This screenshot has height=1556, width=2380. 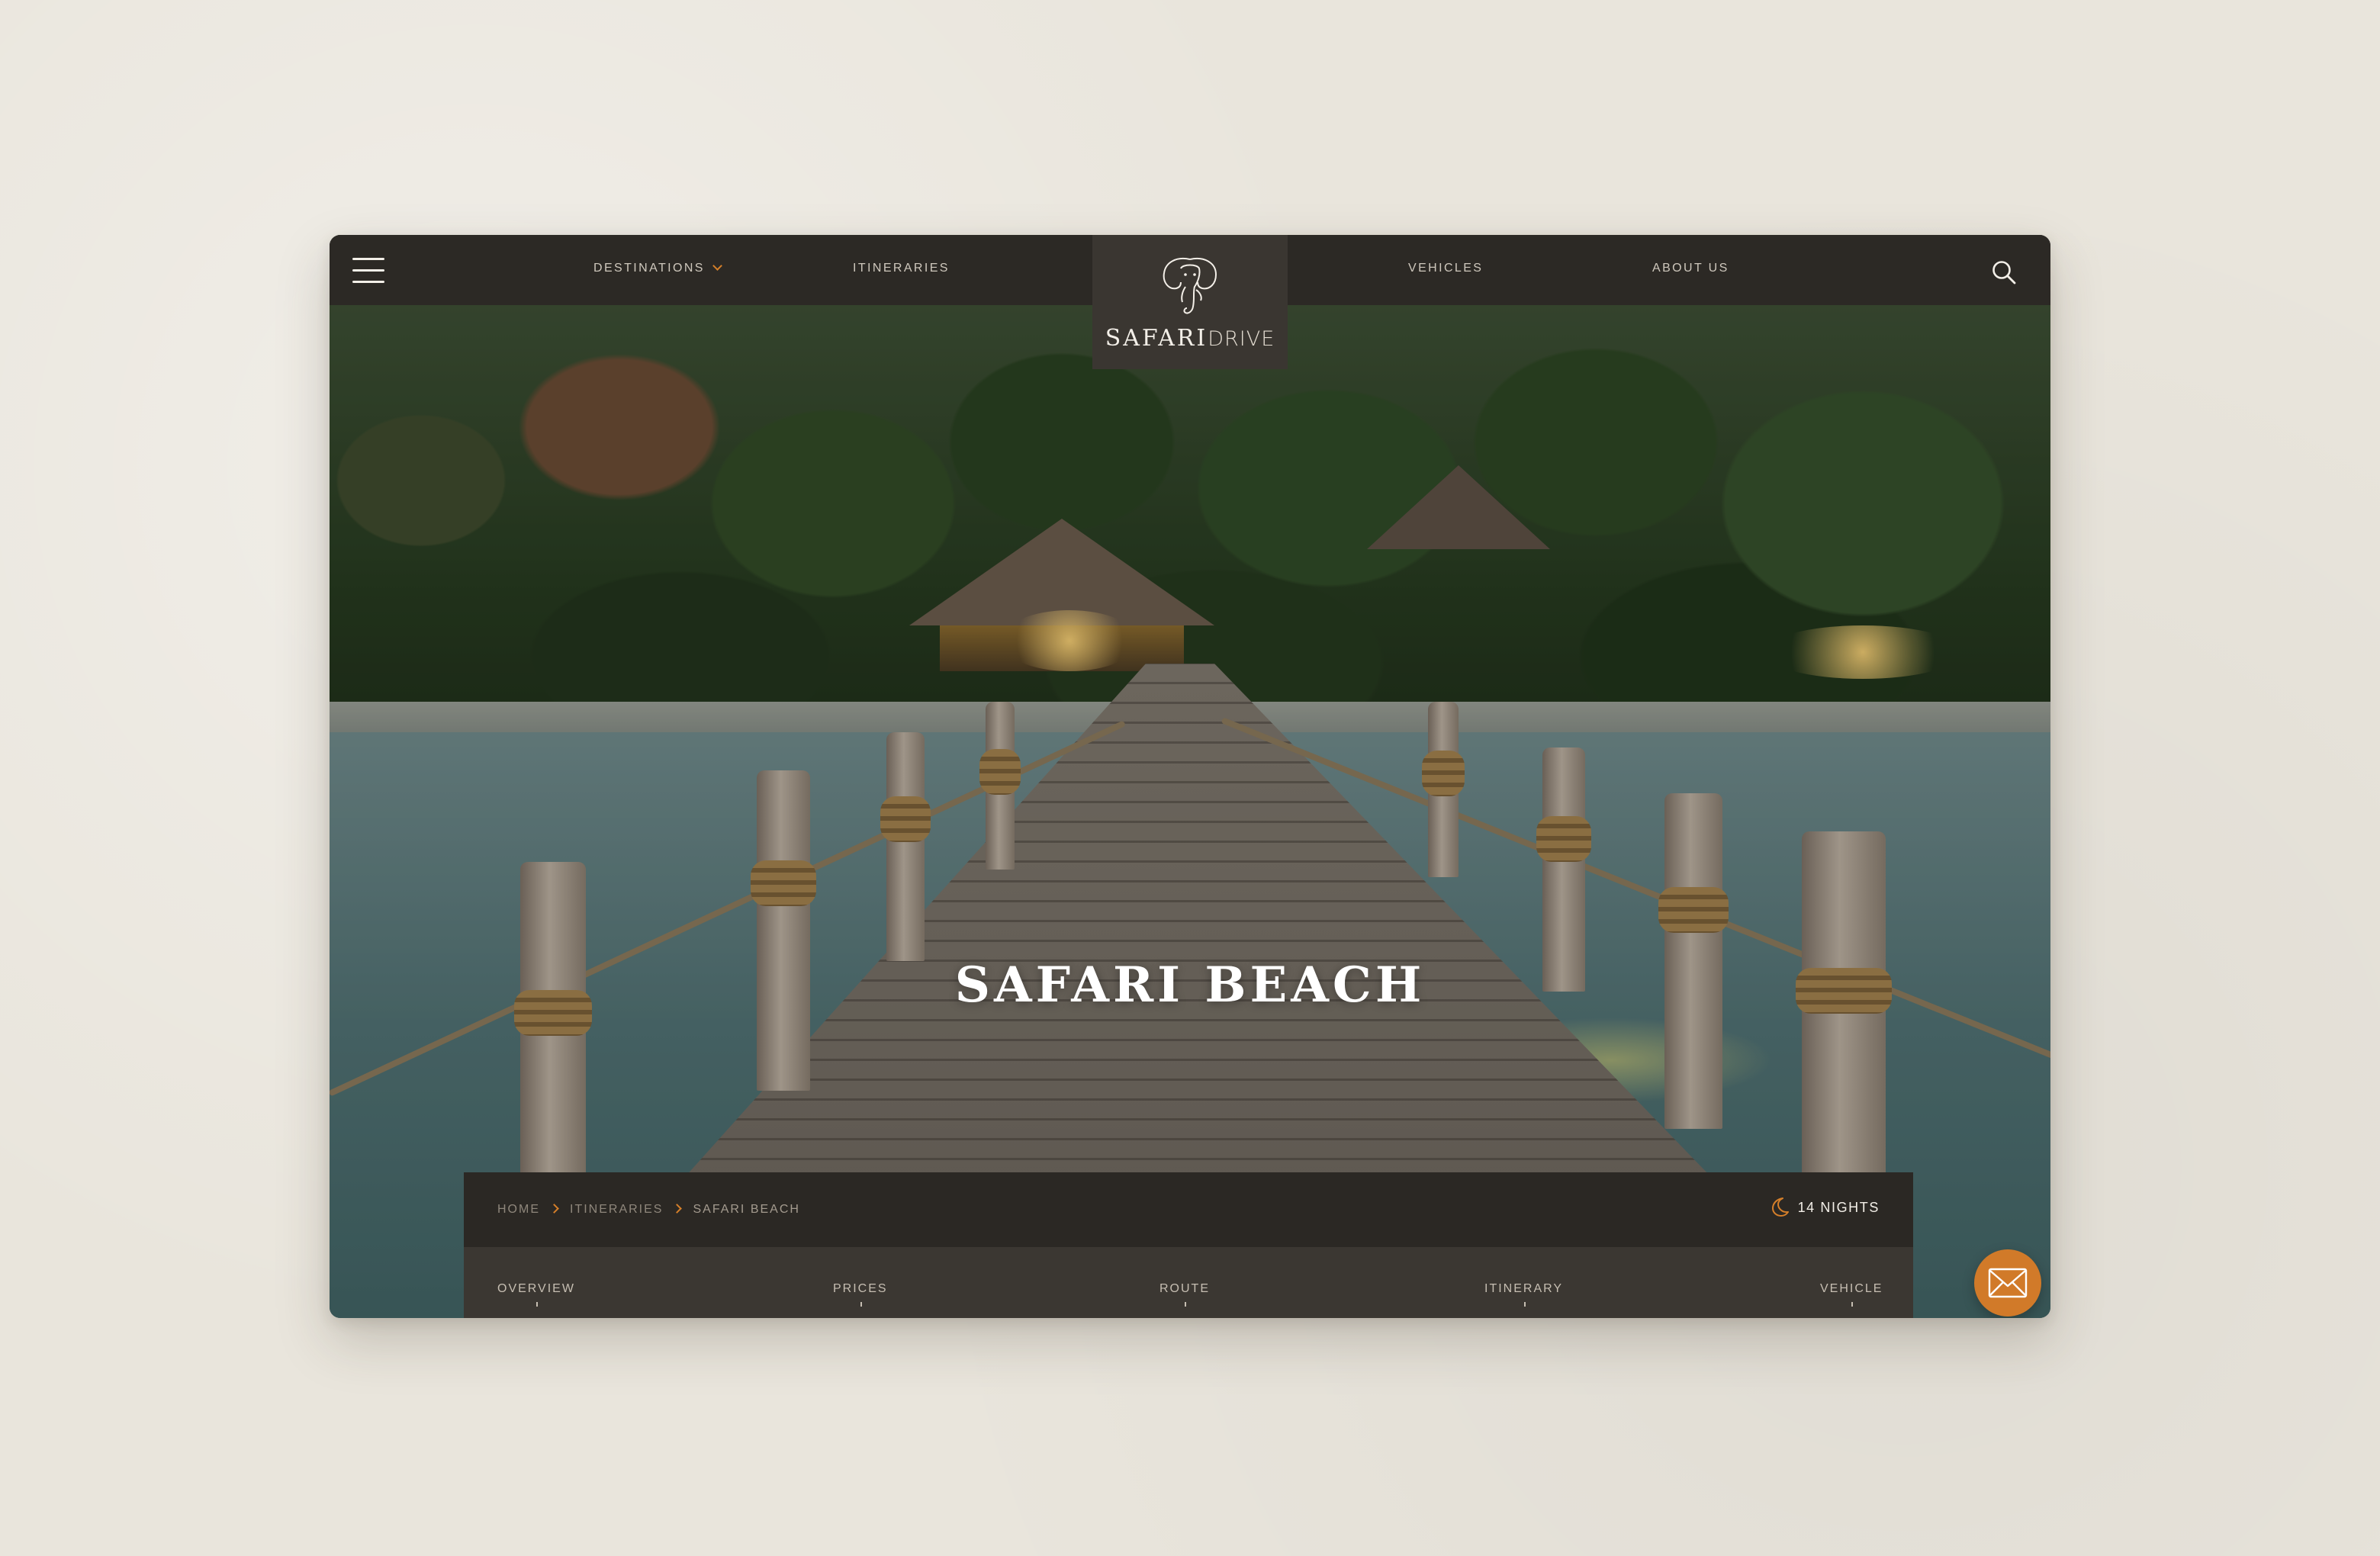 What do you see at coordinates (536, 1294) in the screenshot?
I see `tab-overview: OVERVIEW` at bounding box center [536, 1294].